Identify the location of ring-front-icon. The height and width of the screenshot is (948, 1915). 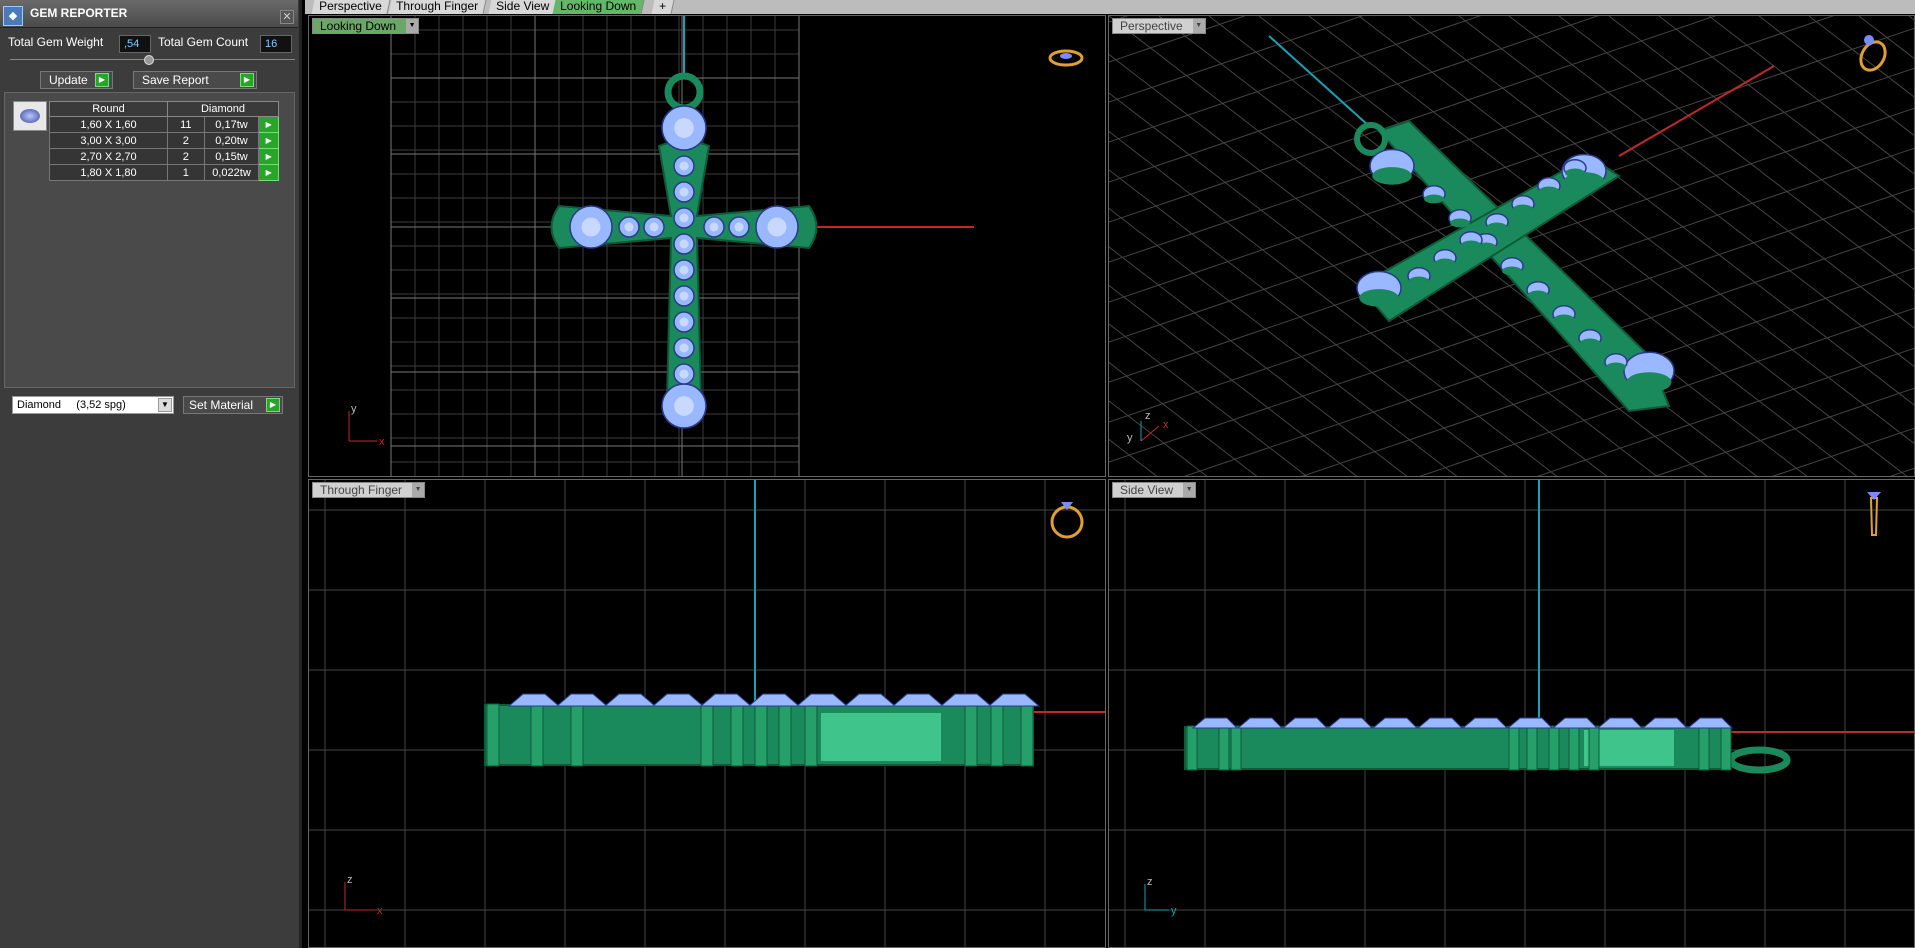
(1067, 520).